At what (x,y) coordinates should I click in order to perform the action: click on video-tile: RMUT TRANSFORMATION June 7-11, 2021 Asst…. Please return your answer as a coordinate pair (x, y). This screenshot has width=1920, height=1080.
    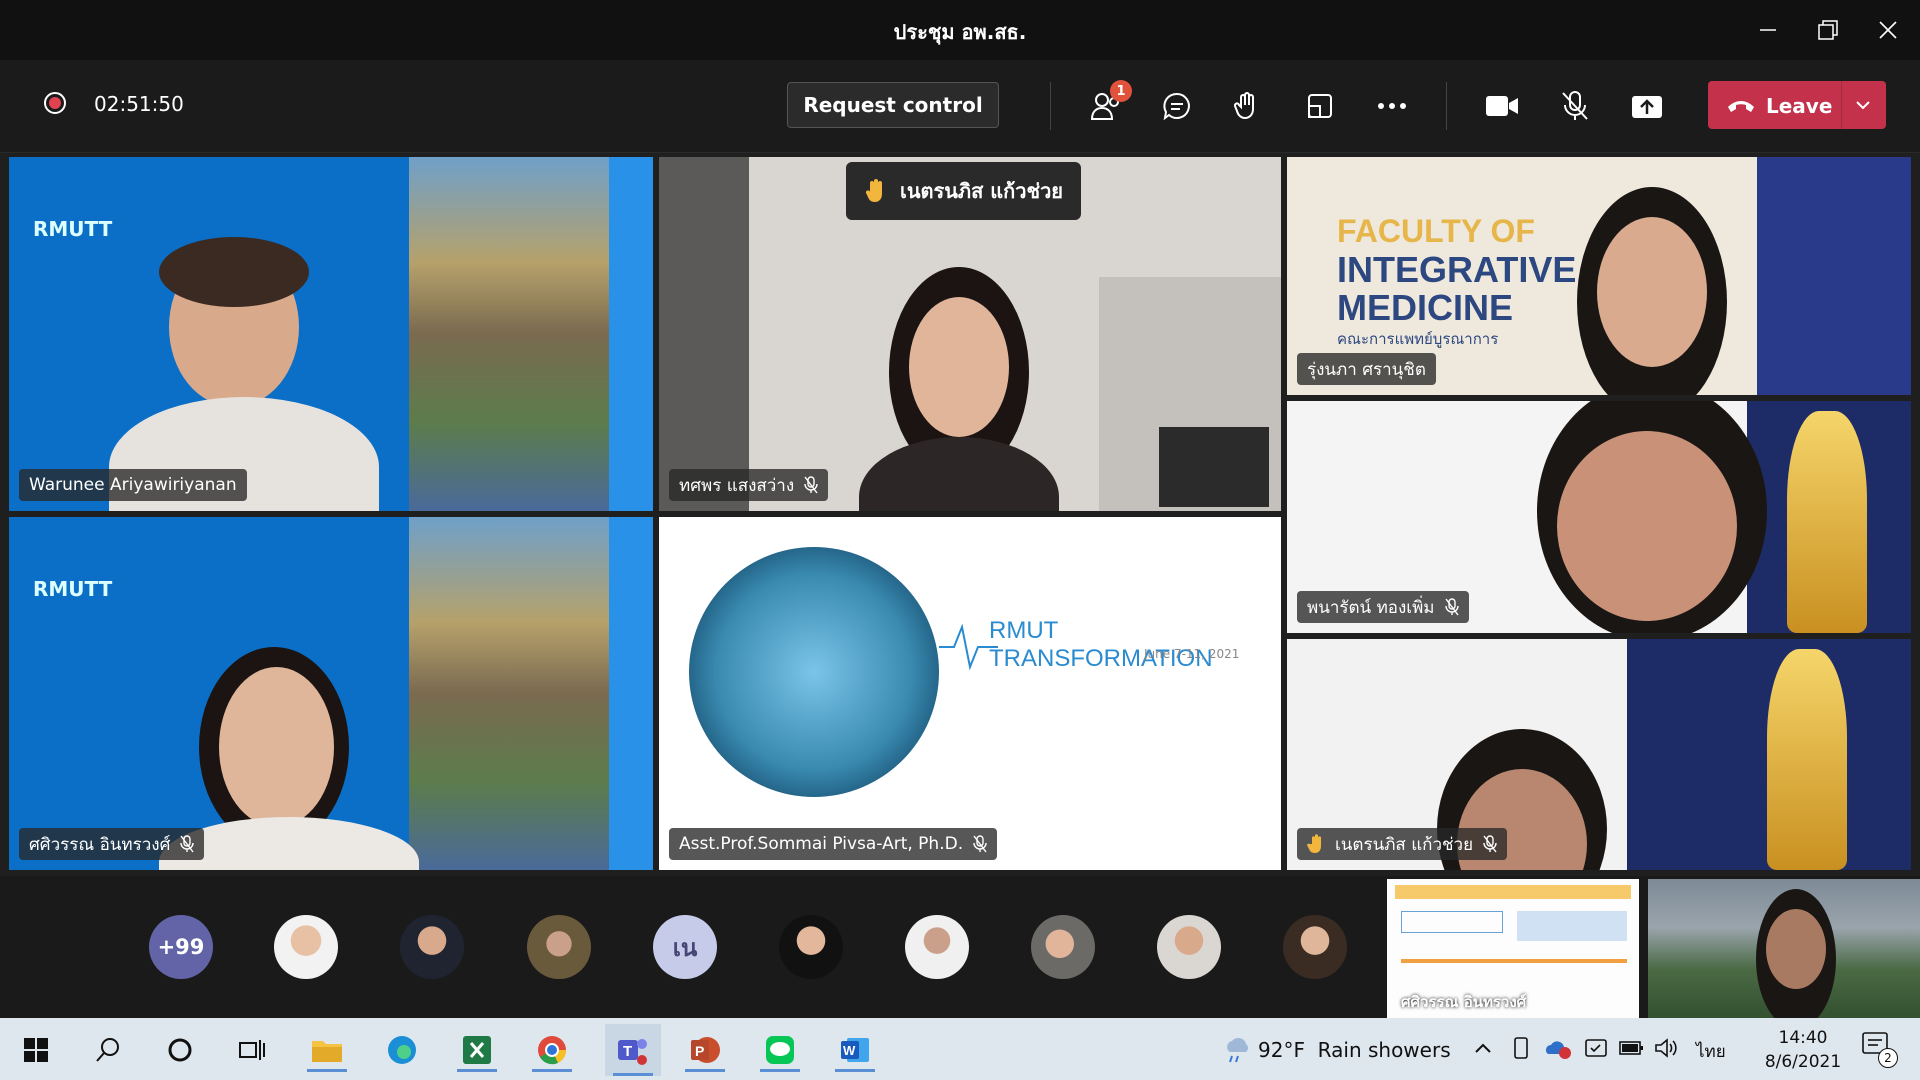
    Looking at the image, I should click on (970, 693).